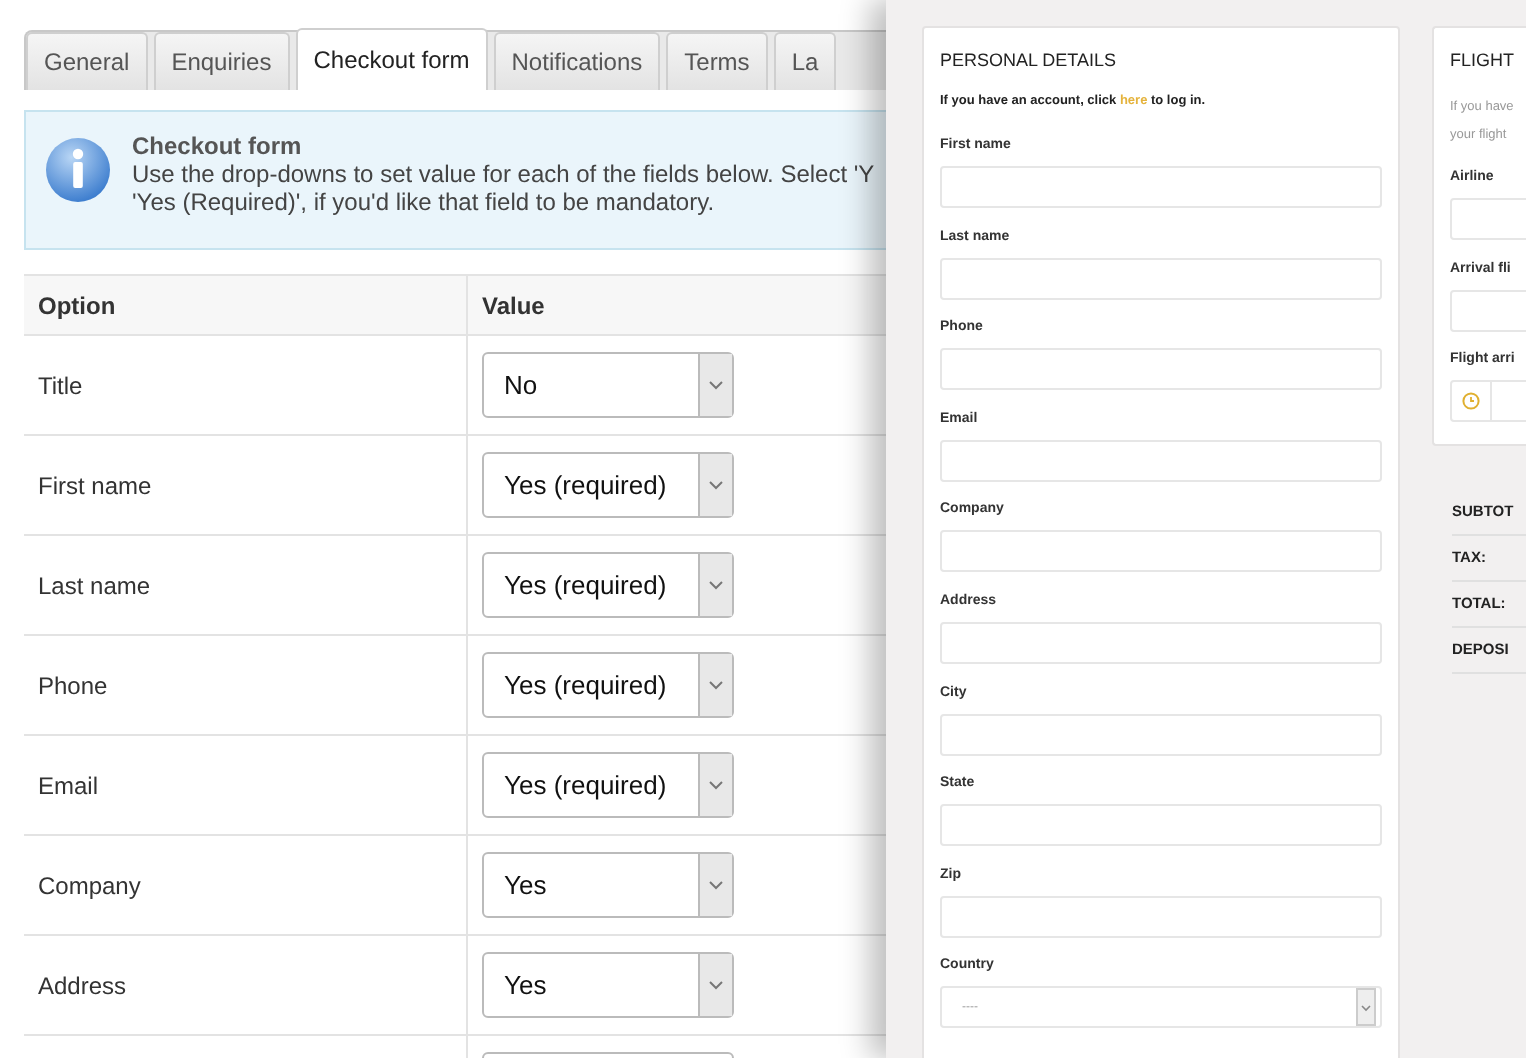  I want to click on tab: La, so click(805, 61).